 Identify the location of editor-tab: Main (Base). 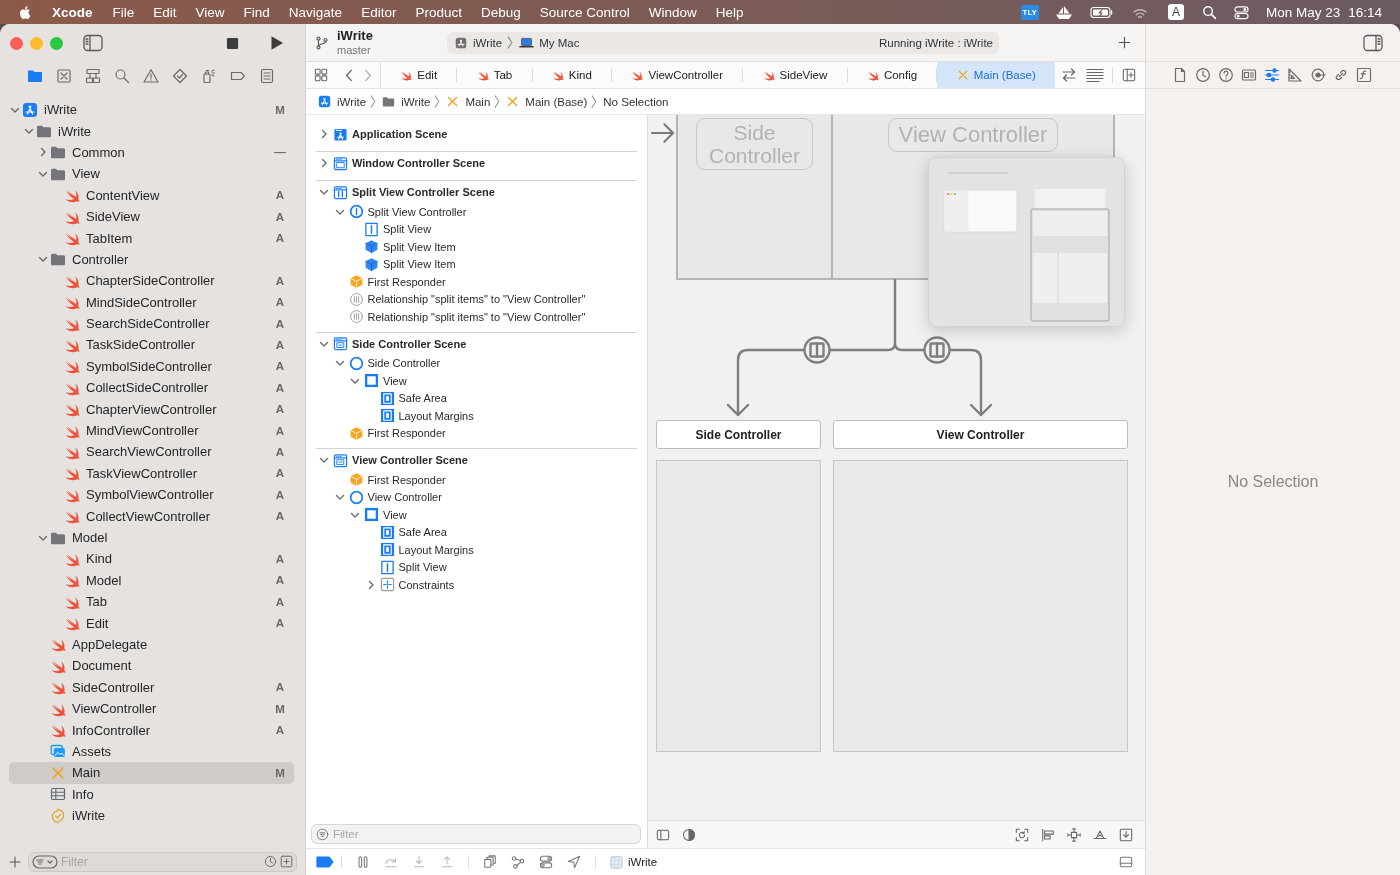
(996, 75).